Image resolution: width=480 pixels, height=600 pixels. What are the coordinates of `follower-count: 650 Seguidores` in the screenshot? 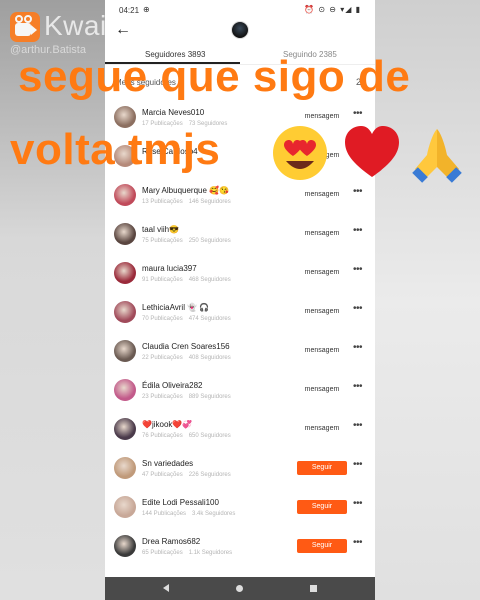 It's located at (209, 436).